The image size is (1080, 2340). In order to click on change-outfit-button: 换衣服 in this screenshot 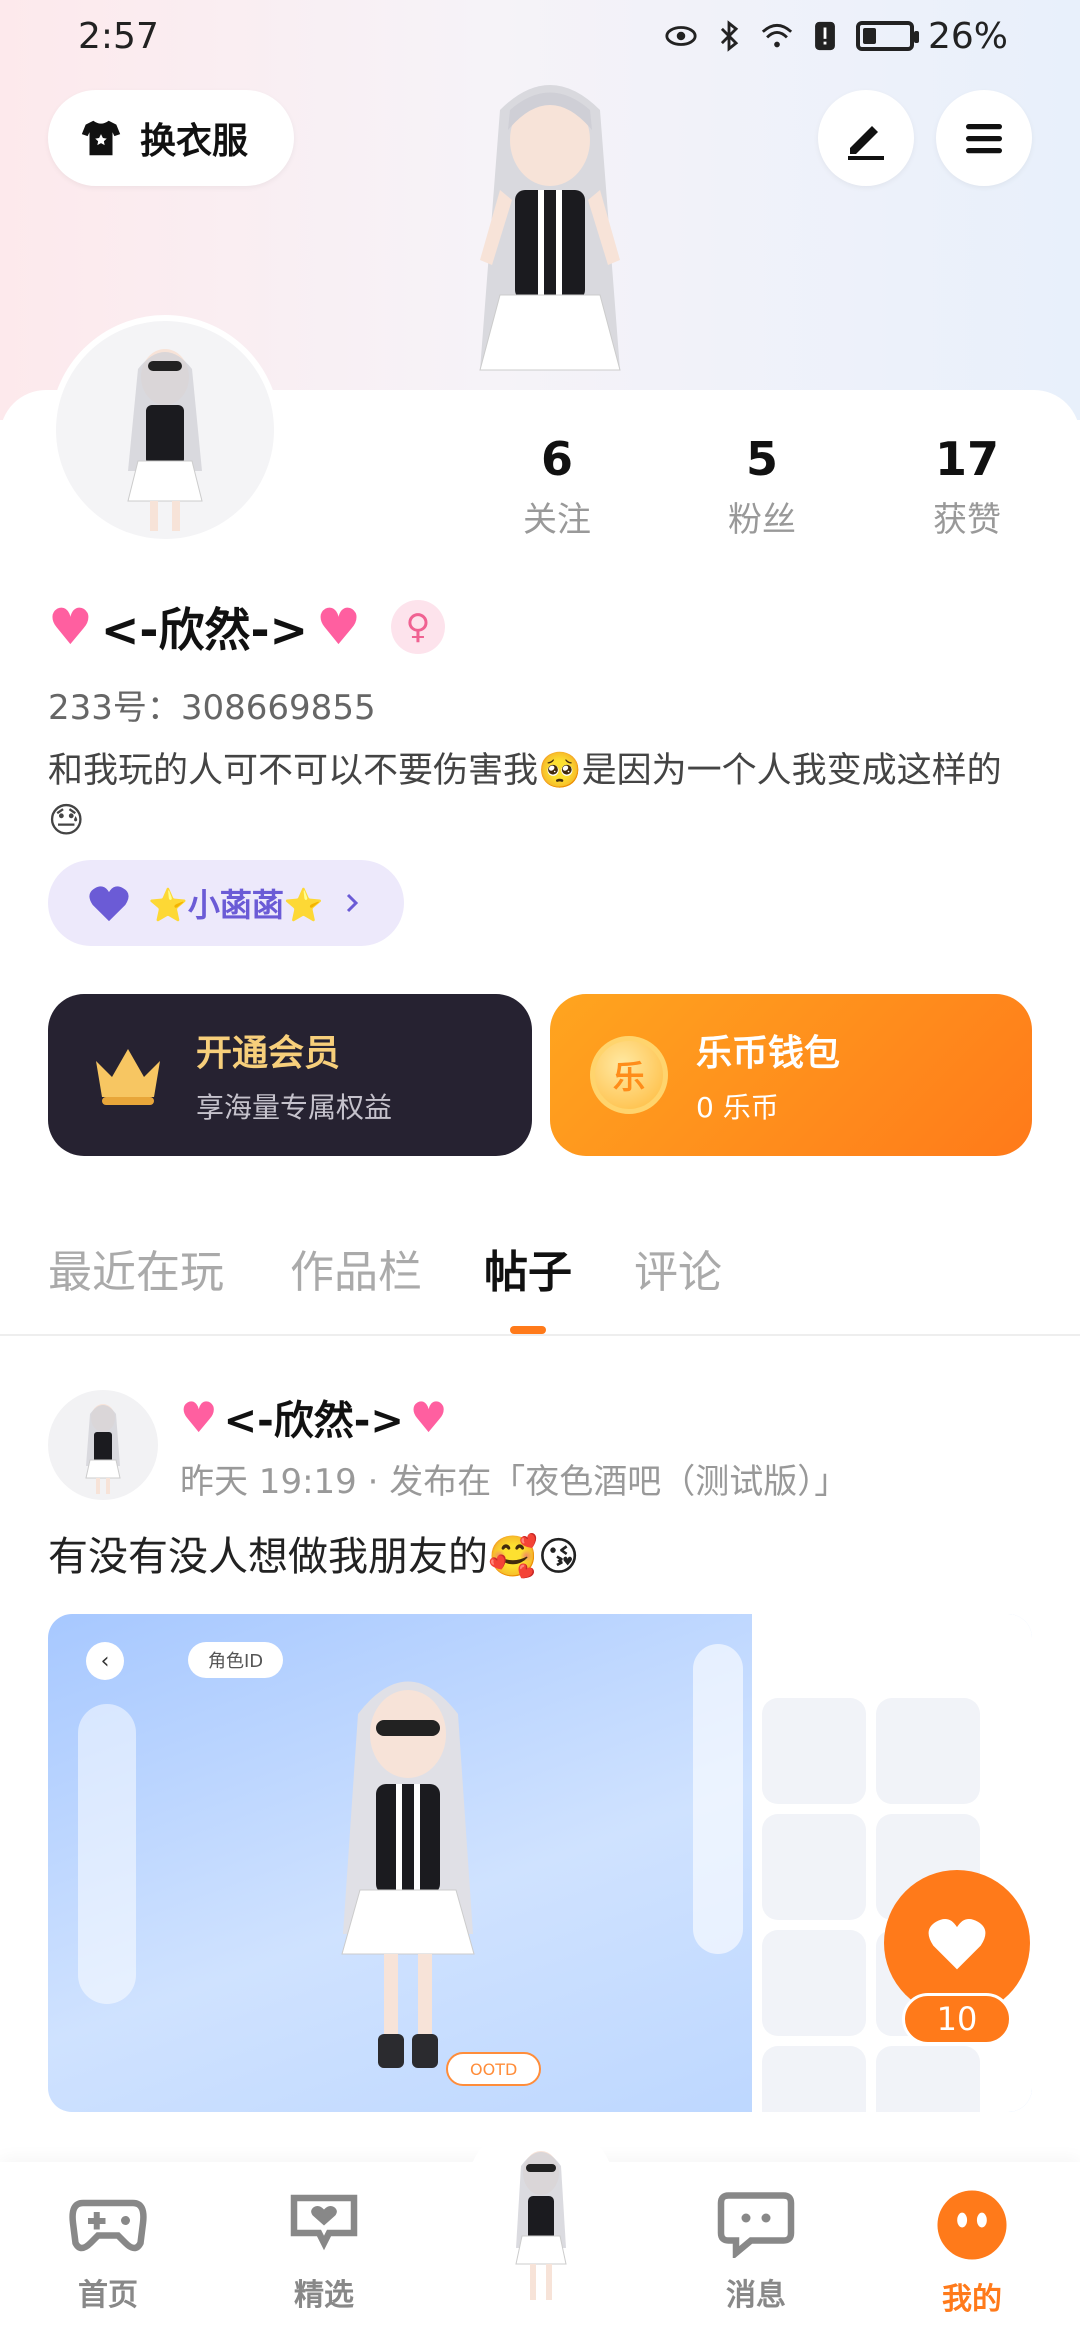, I will do `click(171, 138)`.